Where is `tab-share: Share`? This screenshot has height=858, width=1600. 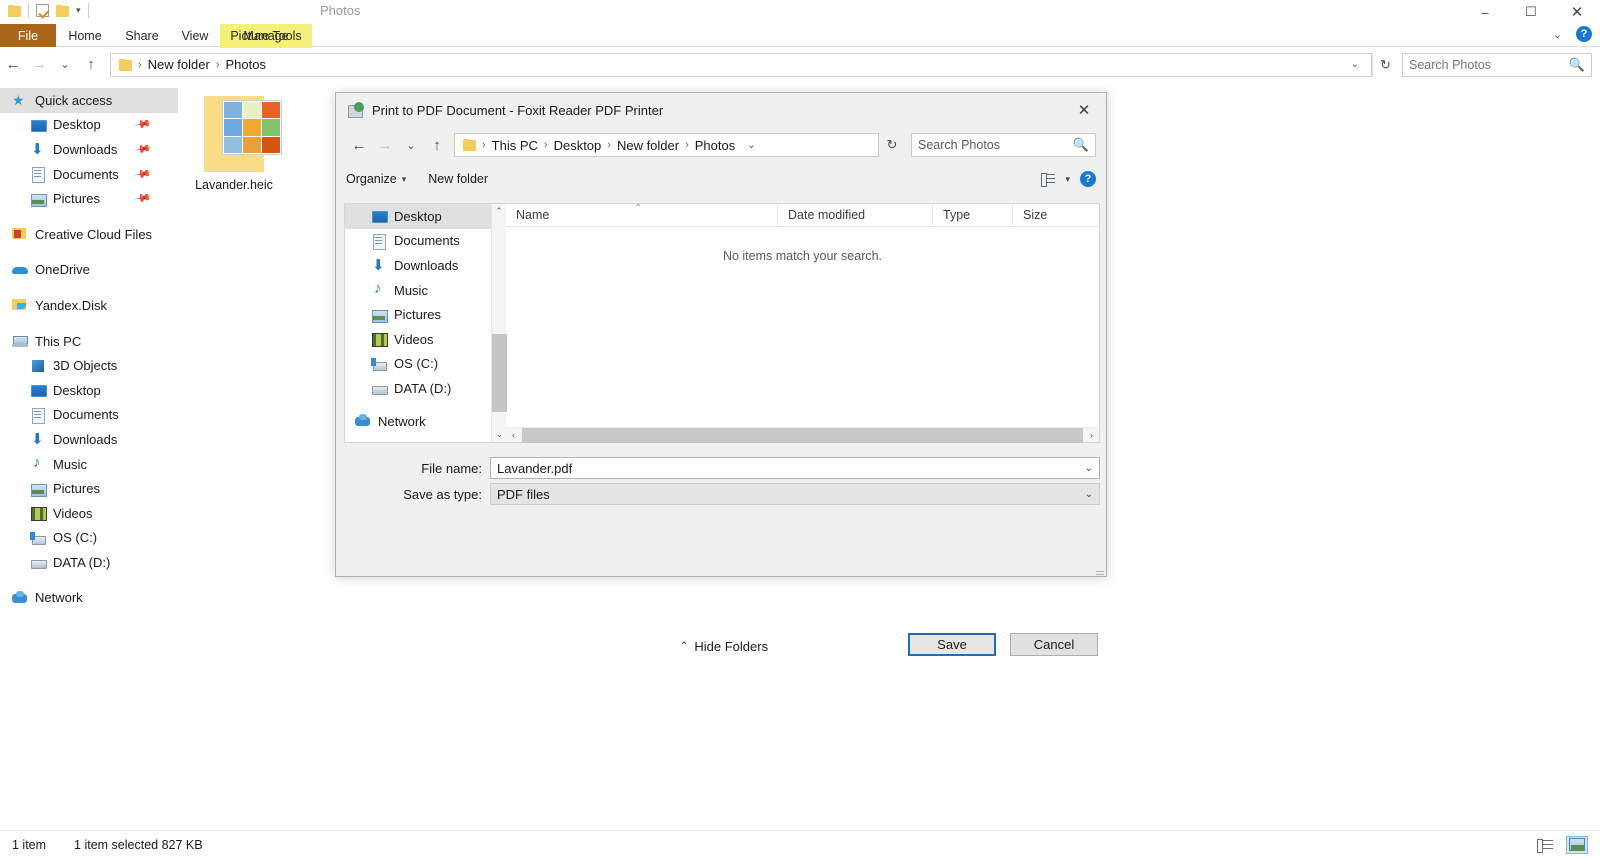 tab-share: Share is located at coordinates (142, 35).